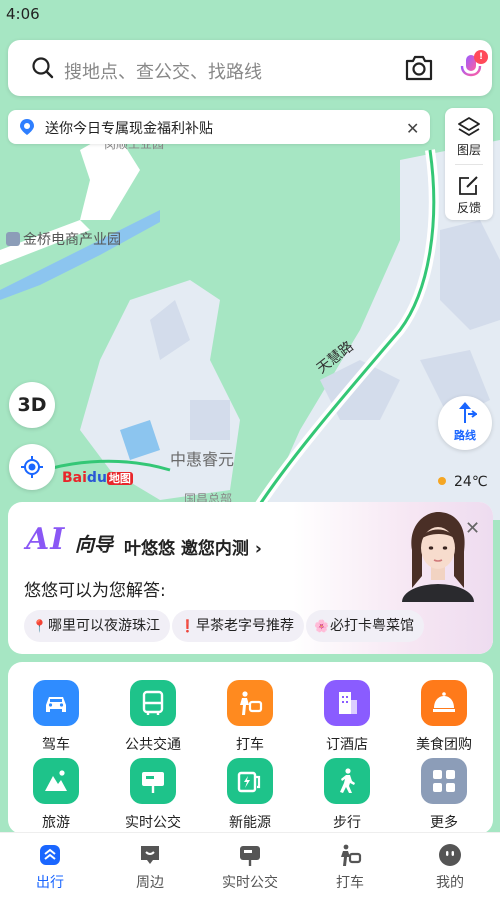 This screenshot has height=897, width=500. What do you see at coordinates (412, 128) in the screenshot?
I see `close-icon: ✕` at bounding box center [412, 128].